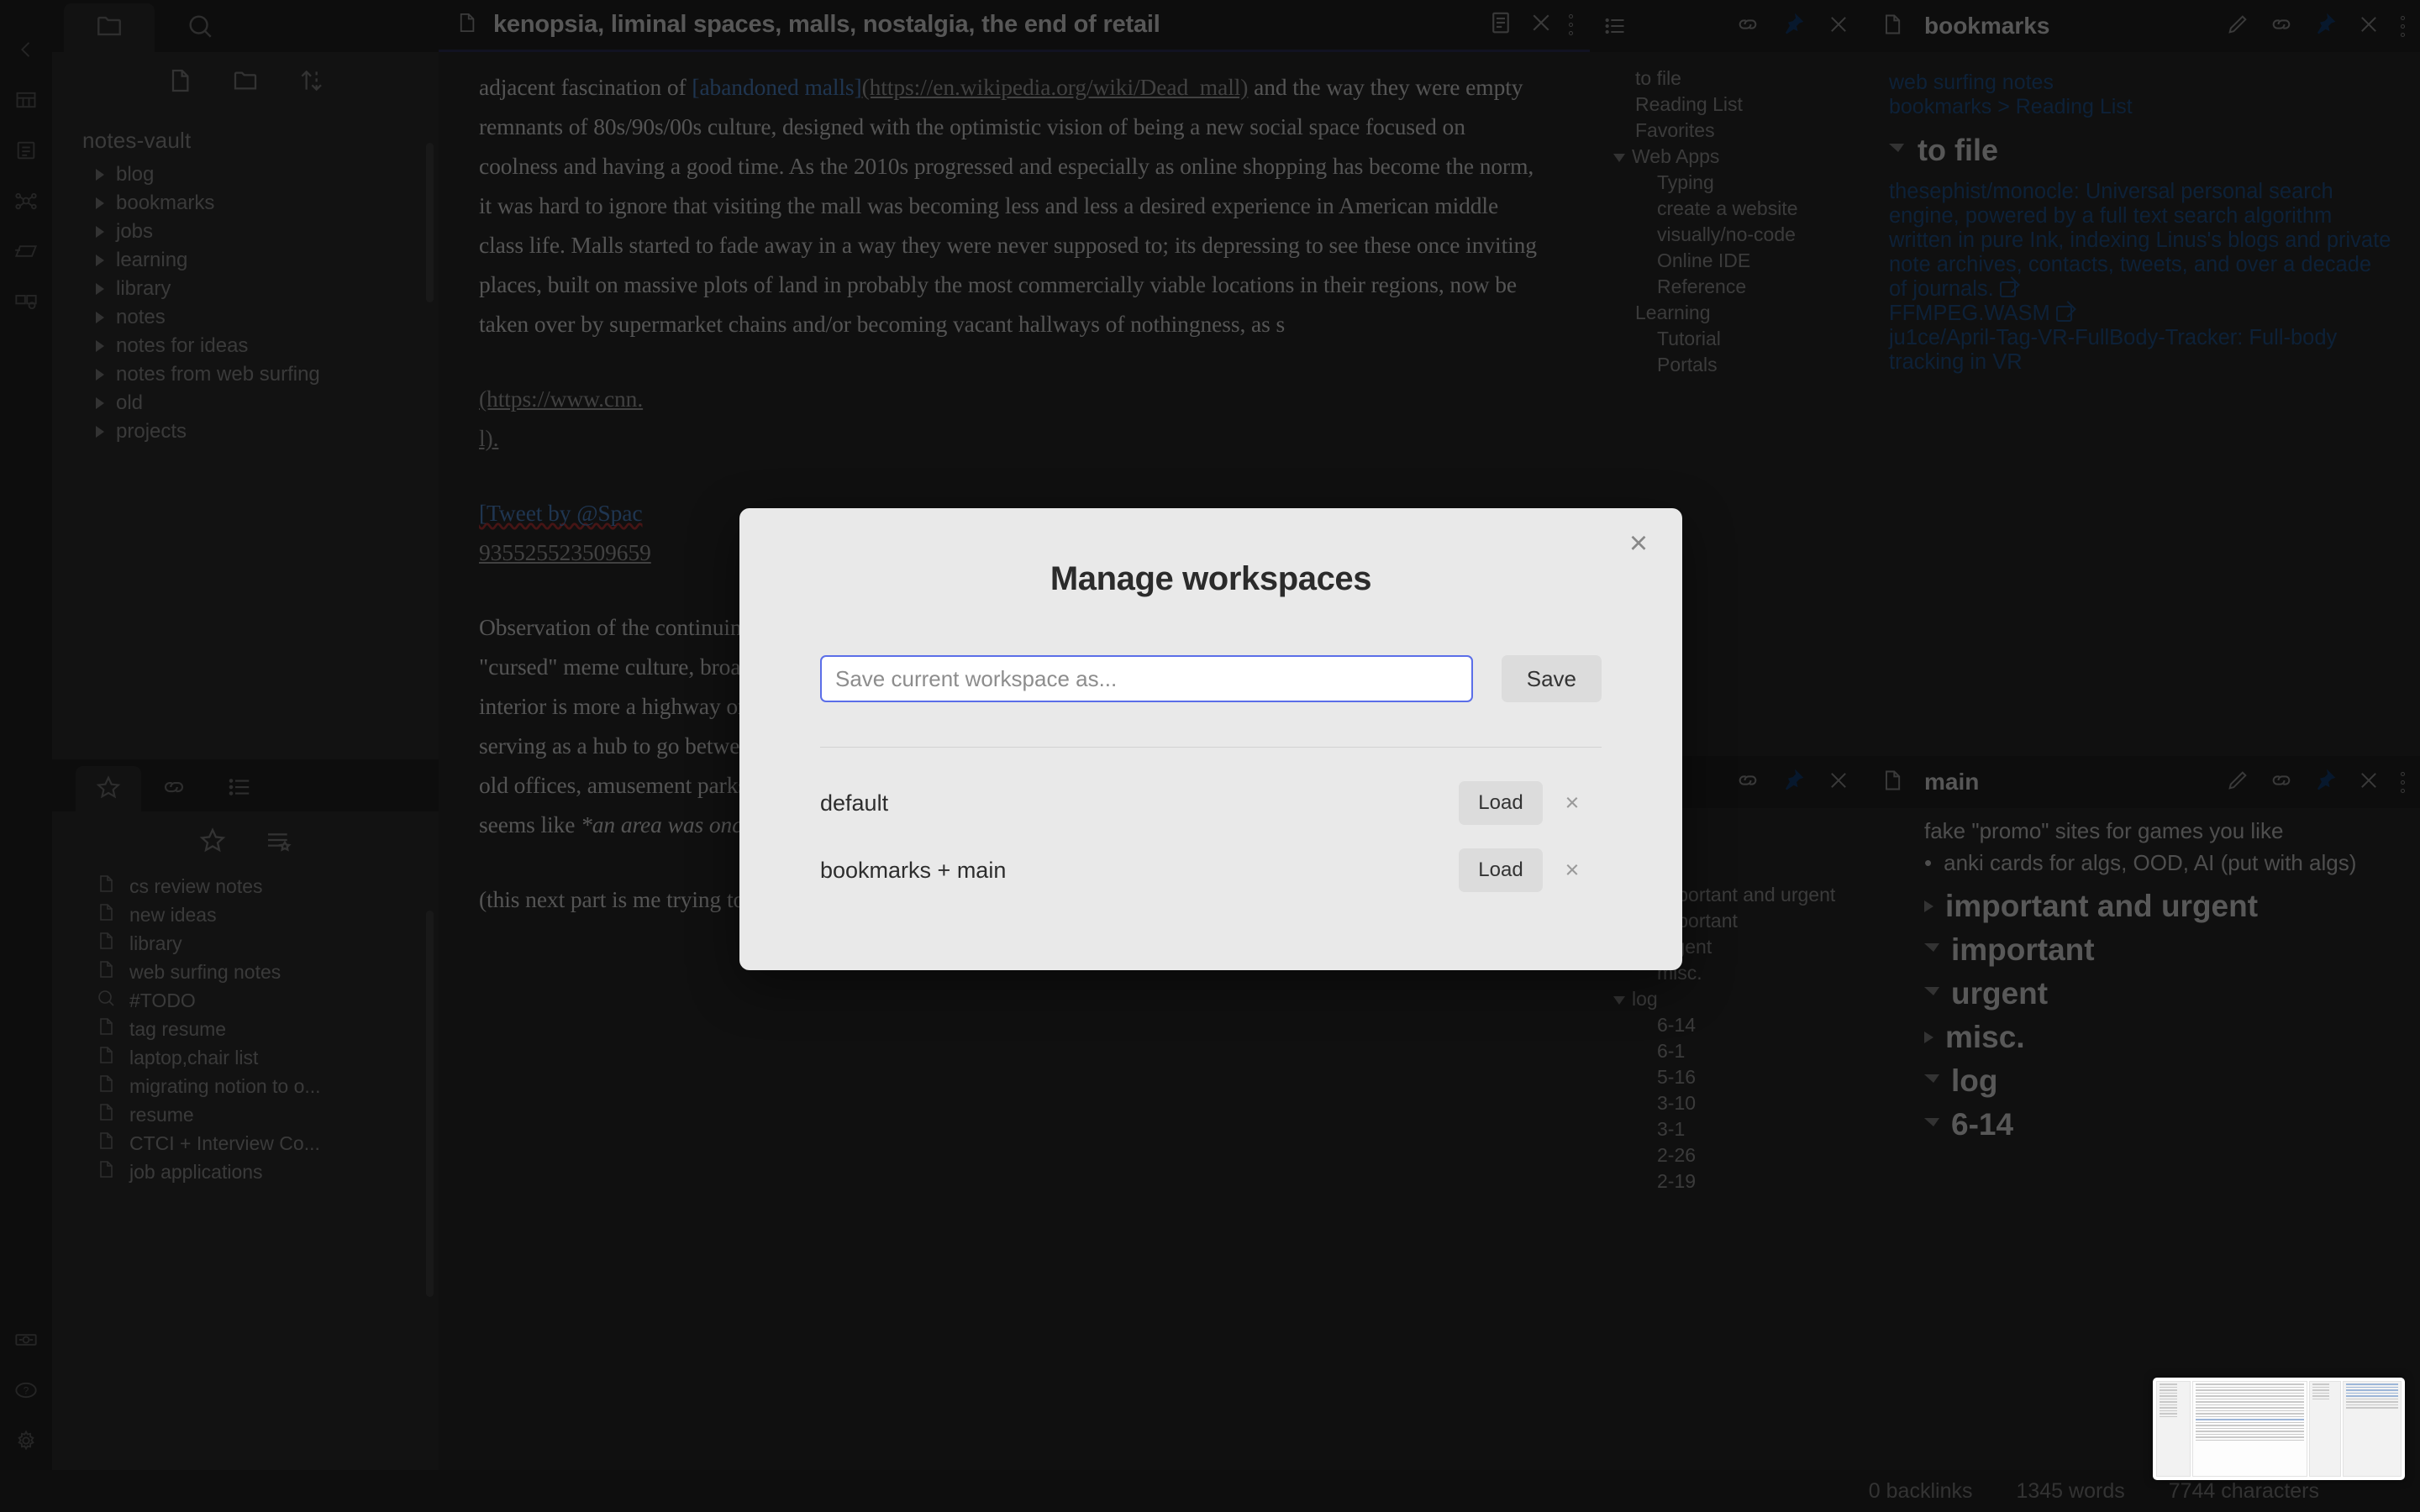 The height and width of the screenshot is (1512, 2420). Describe the element at coordinates (278, 842) in the screenshot. I see `manage-starred-button` at that location.